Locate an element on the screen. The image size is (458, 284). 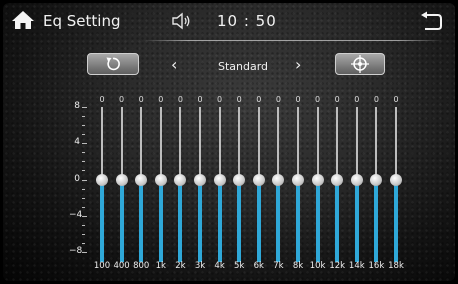
eq-band-6k: 0 6k is located at coordinates (259, 181).